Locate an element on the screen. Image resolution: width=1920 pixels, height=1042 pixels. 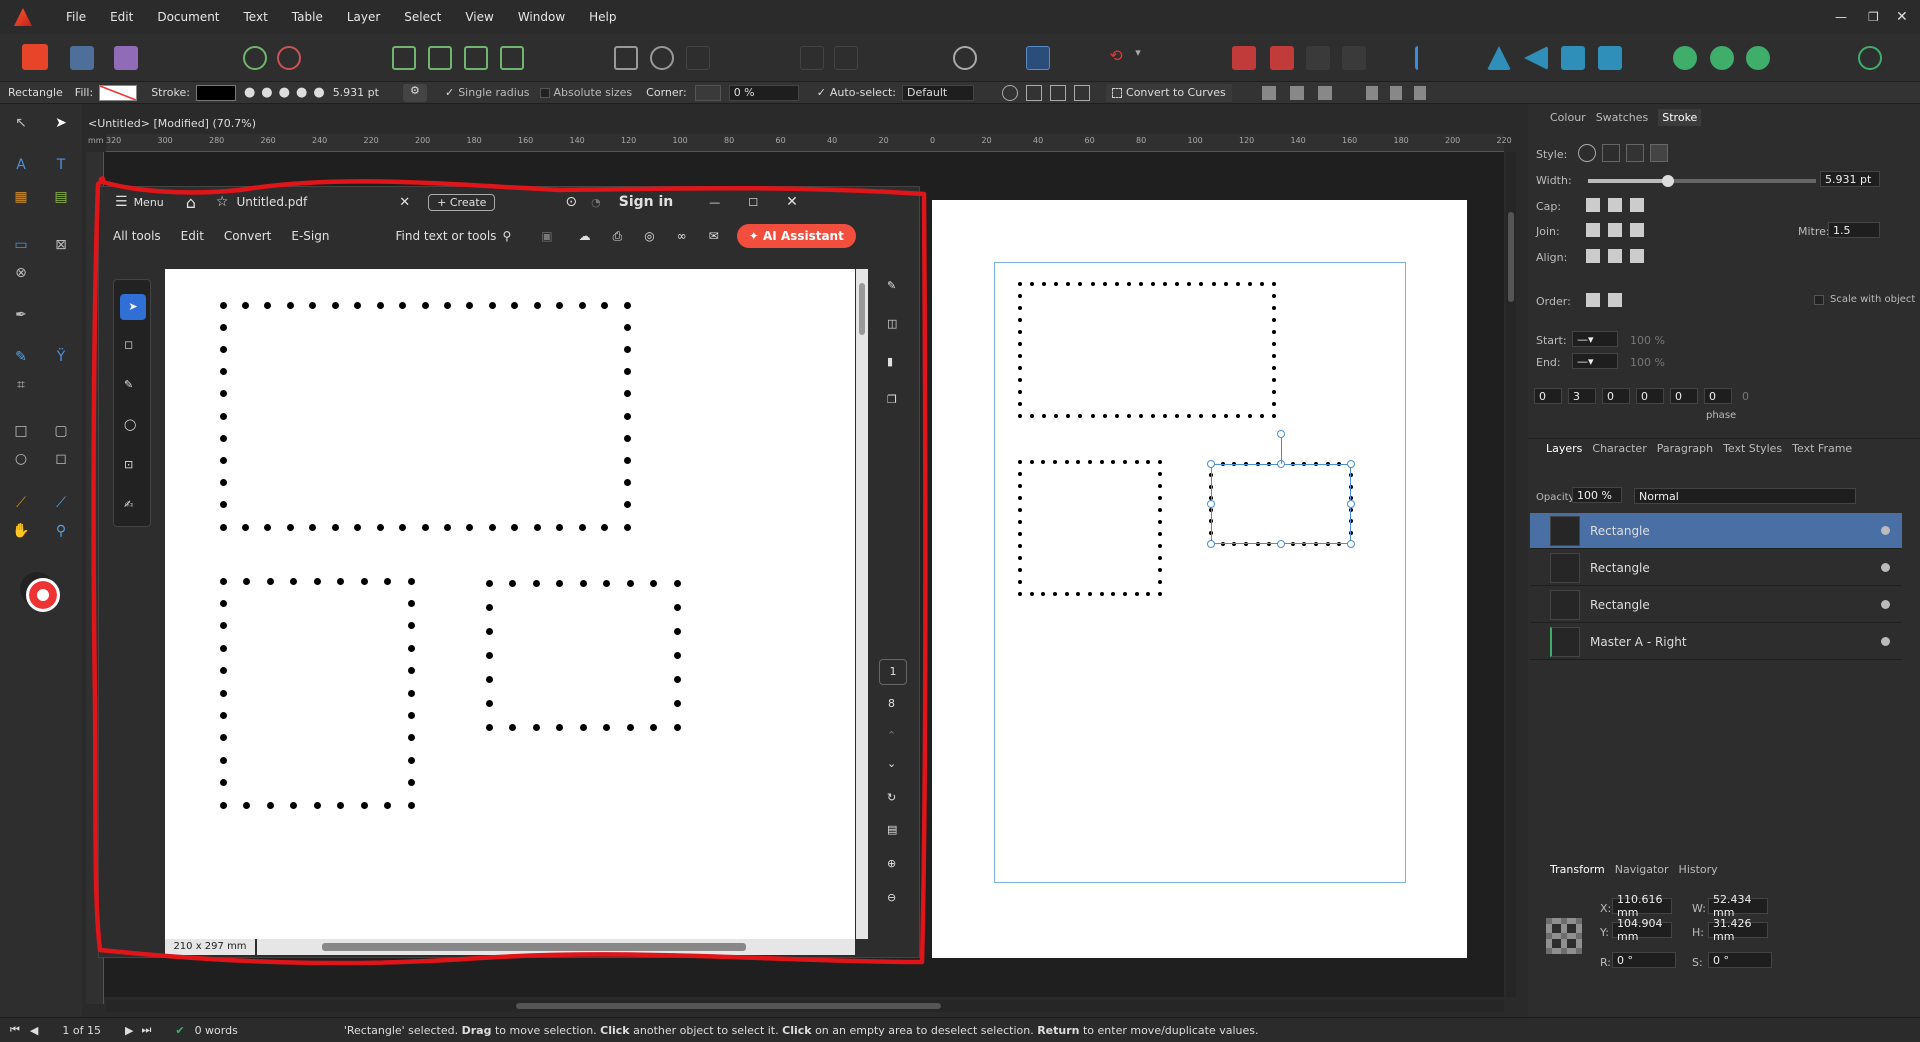
dashed-stroke-icon is located at coordinates (1635, 153).